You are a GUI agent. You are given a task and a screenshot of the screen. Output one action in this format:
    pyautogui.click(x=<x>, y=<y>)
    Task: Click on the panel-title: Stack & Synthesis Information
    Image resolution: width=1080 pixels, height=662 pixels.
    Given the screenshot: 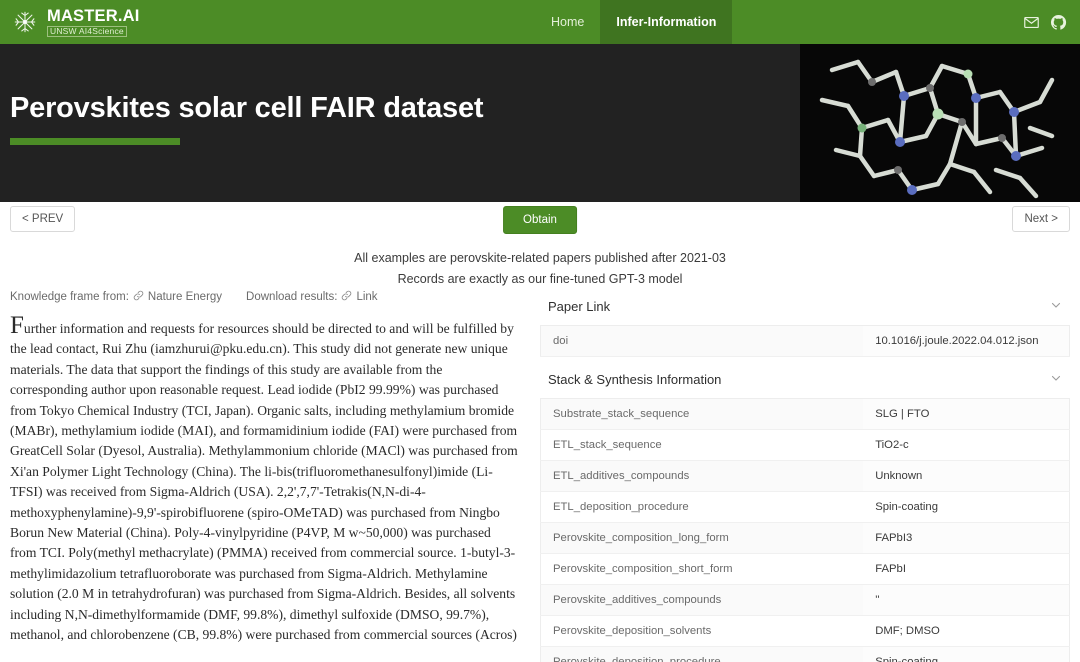 What is the action you would take?
    pyautogui.click(x=635, y=379)
    